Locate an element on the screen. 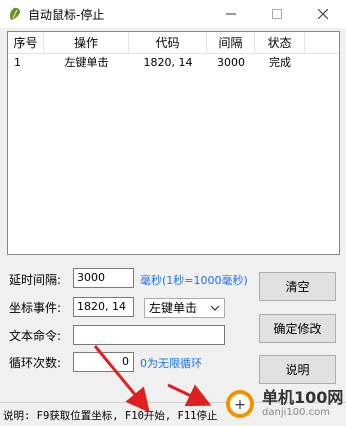  watermark-logo-icon: + is located at coordinates (240, 404).